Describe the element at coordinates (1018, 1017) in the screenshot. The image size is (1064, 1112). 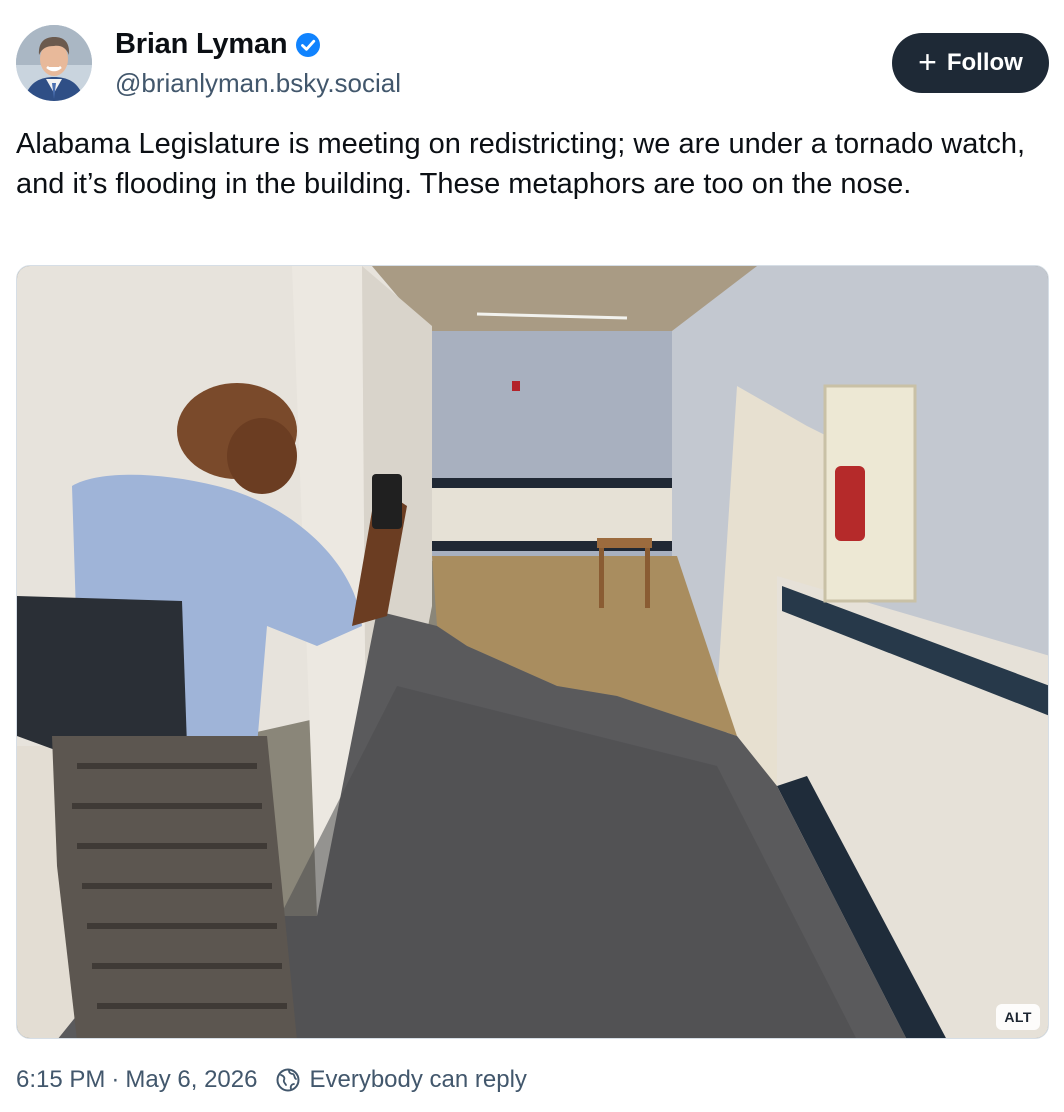
I see `alt-text-badge: ALT` at that location.